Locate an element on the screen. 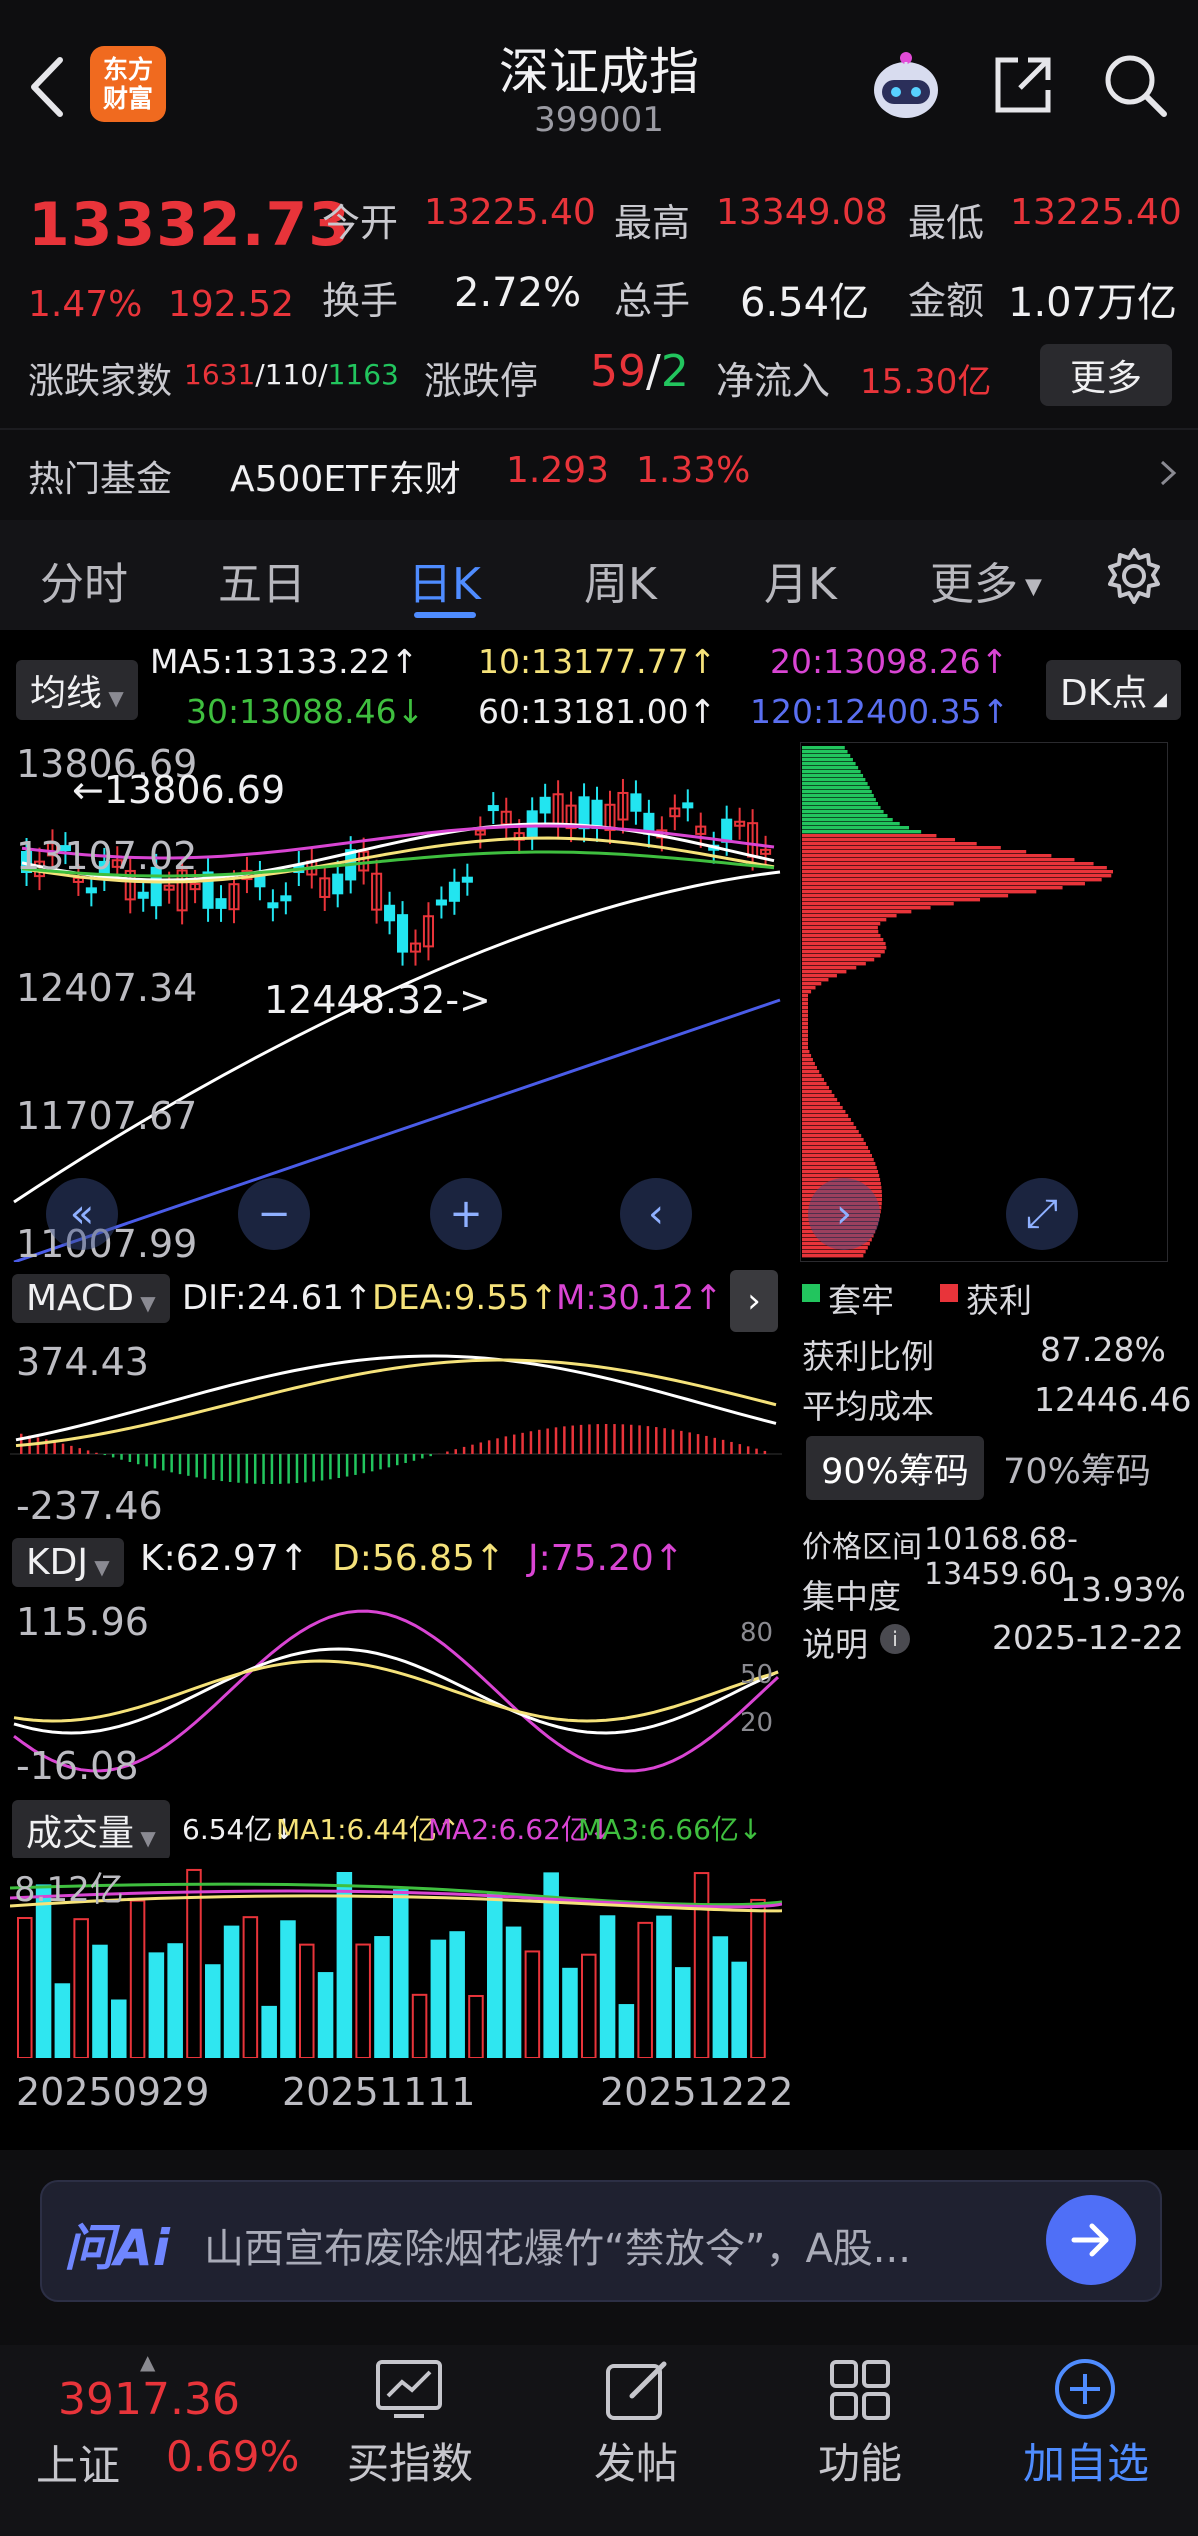  chip-90-tab: 90%筹码 is located at coordinates (895, 1468).